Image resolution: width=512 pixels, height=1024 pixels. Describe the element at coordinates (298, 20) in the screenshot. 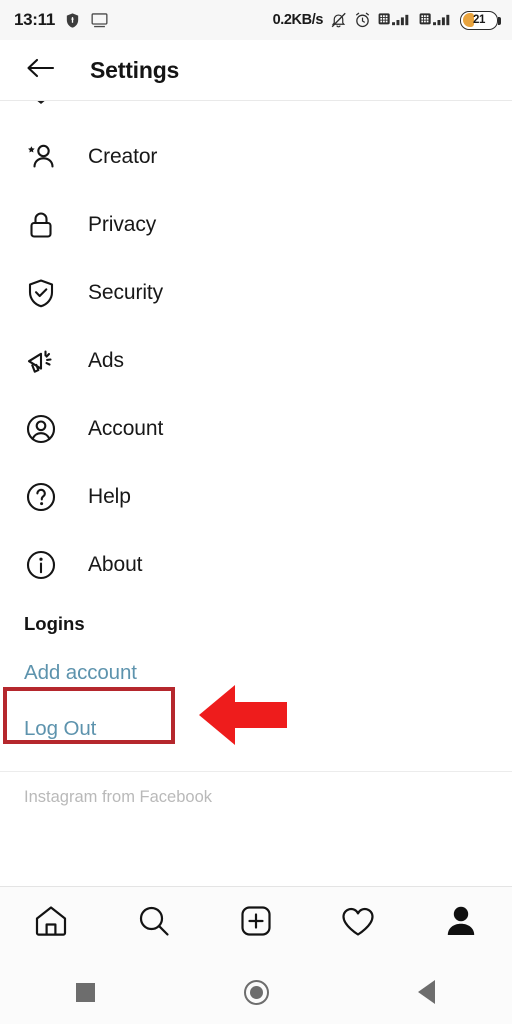

I see `network-speed-label: 0.2KB/s` at that location.